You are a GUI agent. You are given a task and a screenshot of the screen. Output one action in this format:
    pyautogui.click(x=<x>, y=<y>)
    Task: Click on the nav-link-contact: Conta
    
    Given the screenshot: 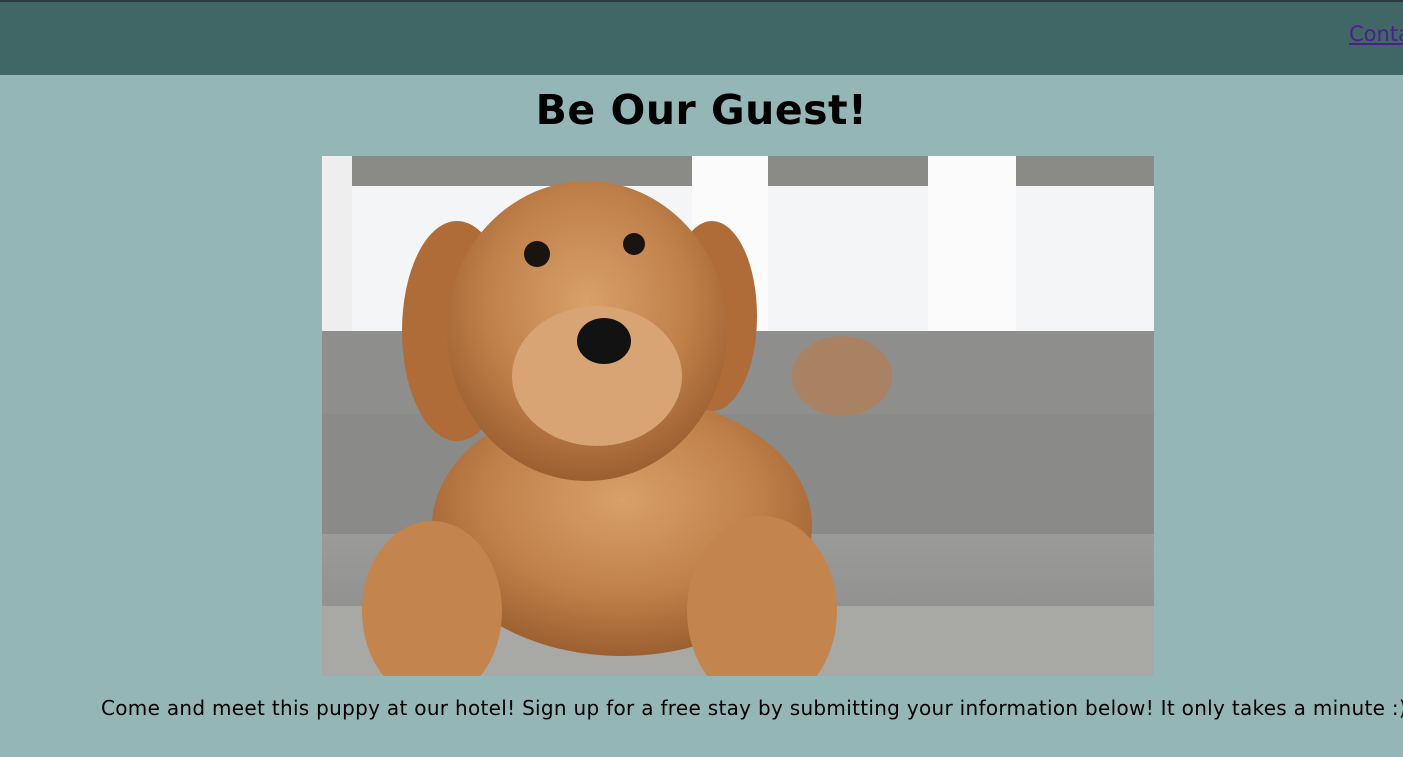 What is the action you would take?
    pyautogui.click(x=1376, y=34)
    